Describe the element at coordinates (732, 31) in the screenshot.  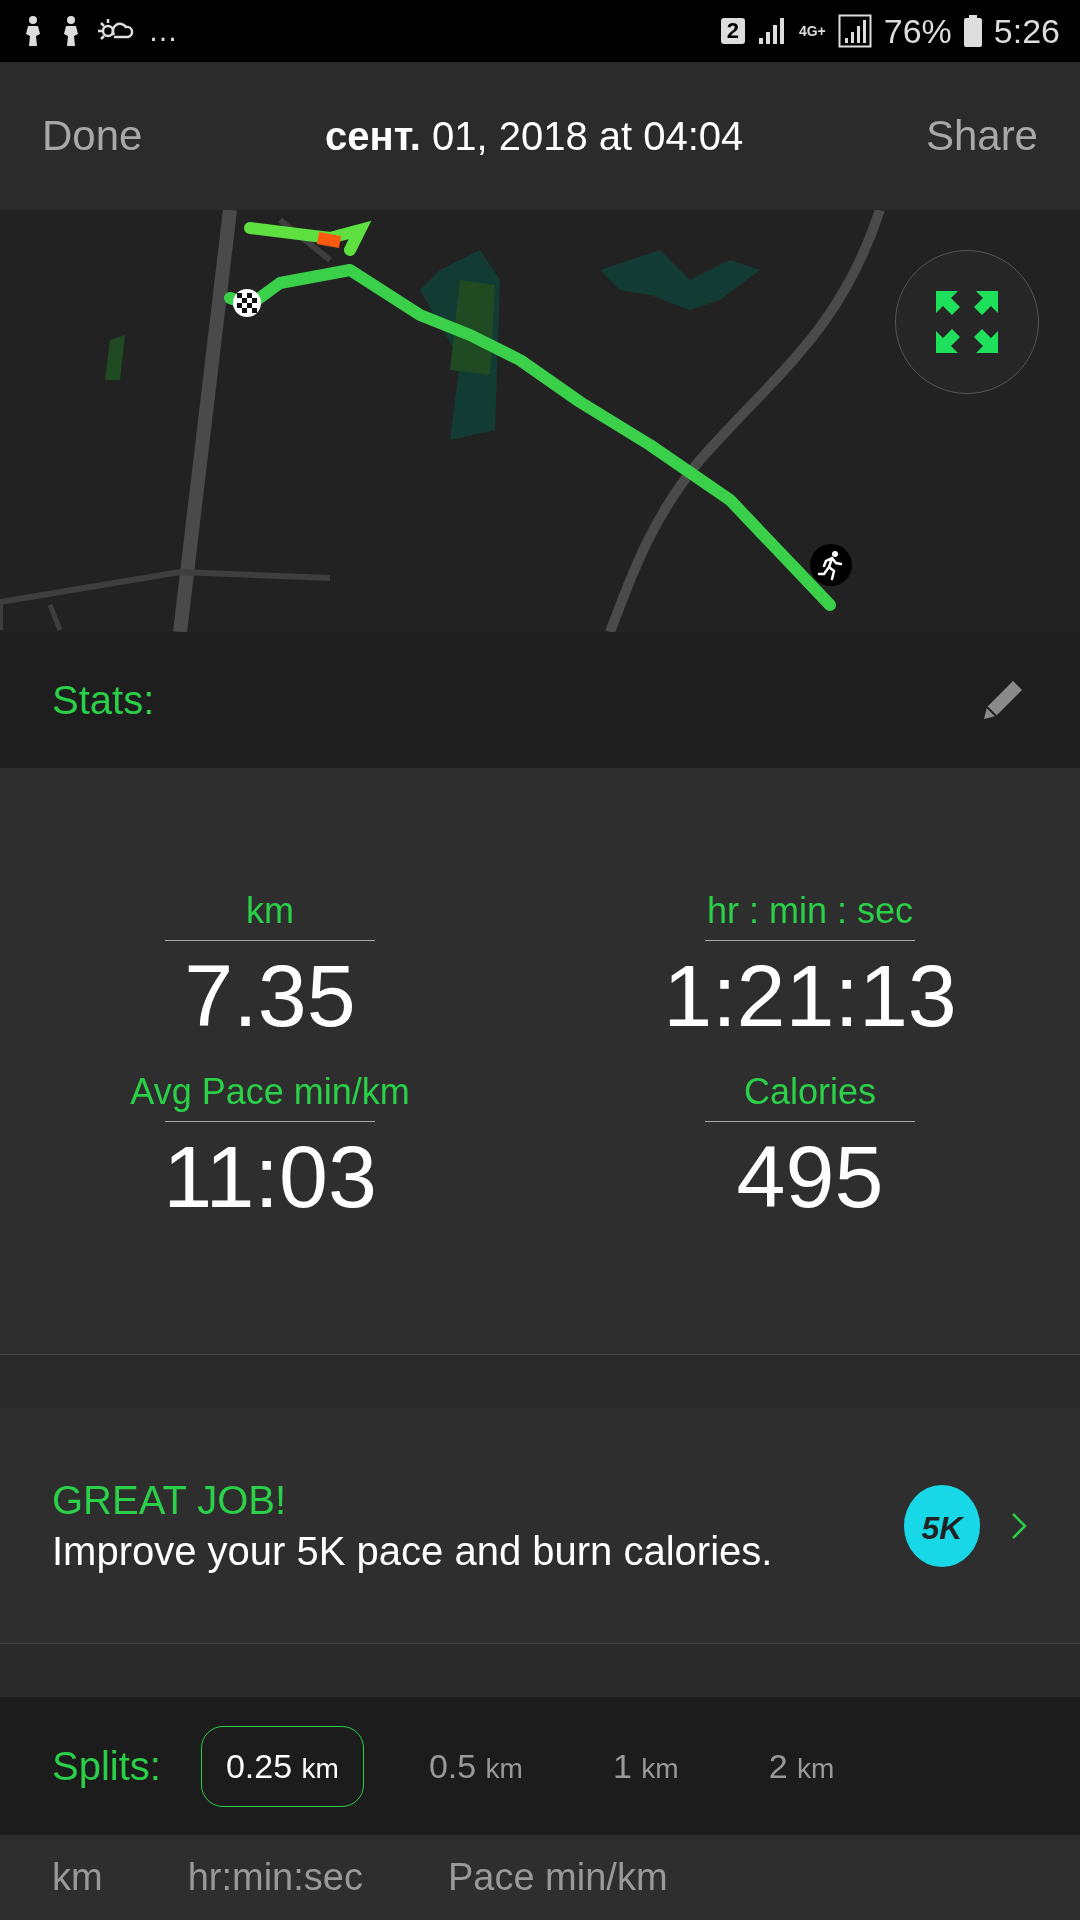
I see `sim-badge: 2` at that location.